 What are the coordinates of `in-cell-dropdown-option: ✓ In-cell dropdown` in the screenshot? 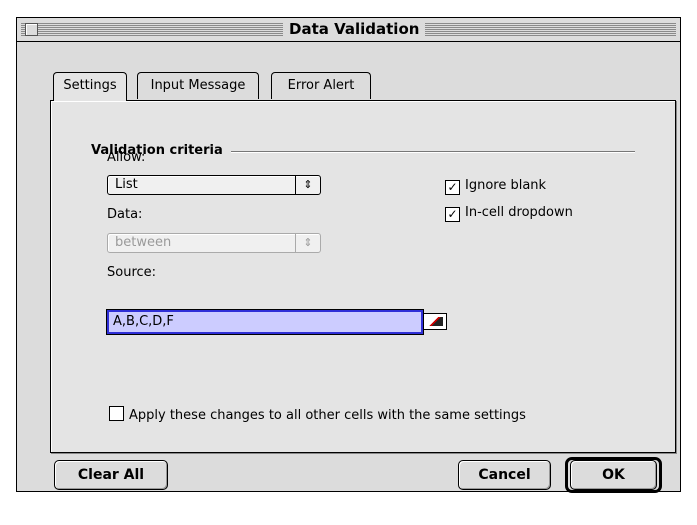 It's located at (509, 213).